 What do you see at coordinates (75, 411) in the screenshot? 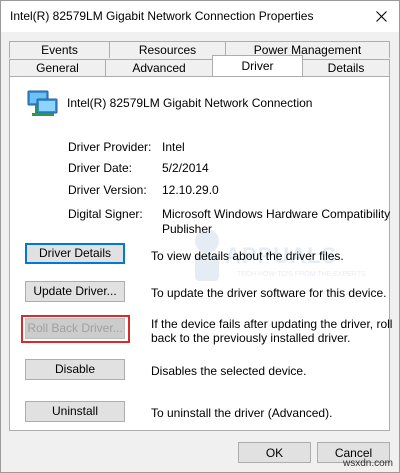
I see `uninstall-button: Uninstall` at bounding box center [75, 411].